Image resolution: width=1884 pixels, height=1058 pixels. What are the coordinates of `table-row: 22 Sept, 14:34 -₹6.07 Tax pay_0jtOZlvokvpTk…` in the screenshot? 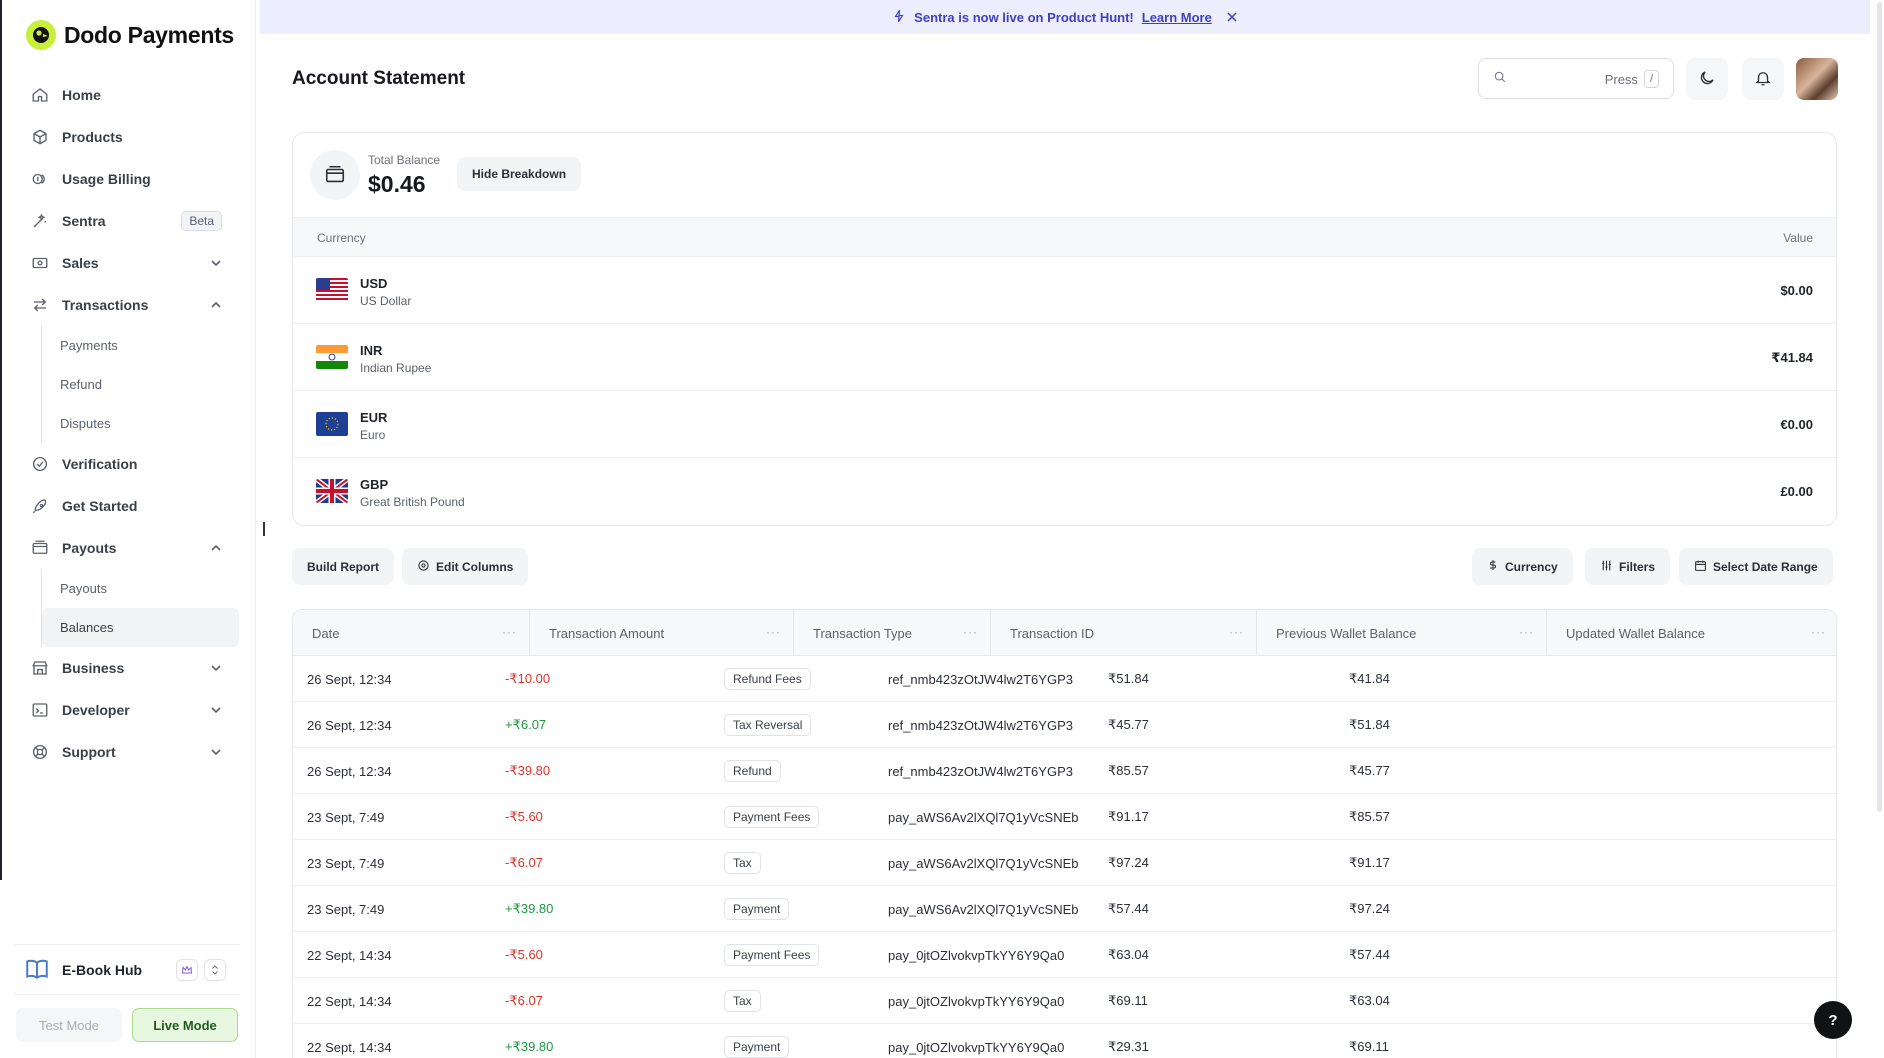 It's located at (1064, 1001).